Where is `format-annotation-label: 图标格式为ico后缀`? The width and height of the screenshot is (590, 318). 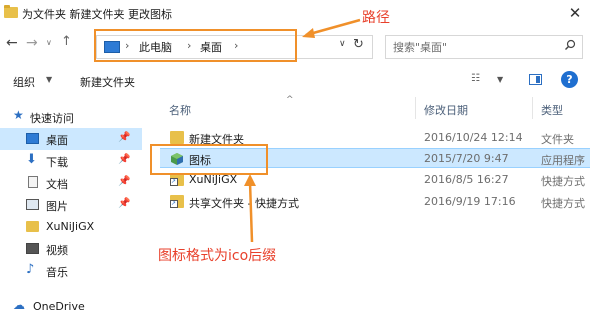
format-annotation-label: 图标格式为ico后缀 is located at coordinates (217, 256).